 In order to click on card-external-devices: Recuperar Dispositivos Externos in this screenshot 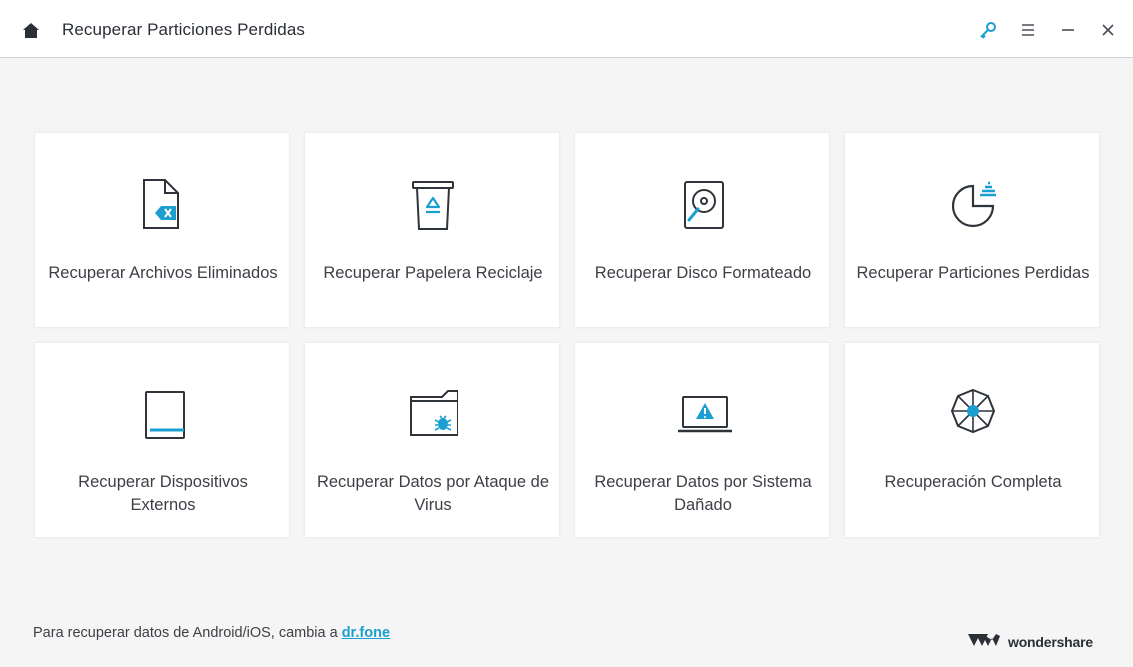, I will do `click(162, 440)`.